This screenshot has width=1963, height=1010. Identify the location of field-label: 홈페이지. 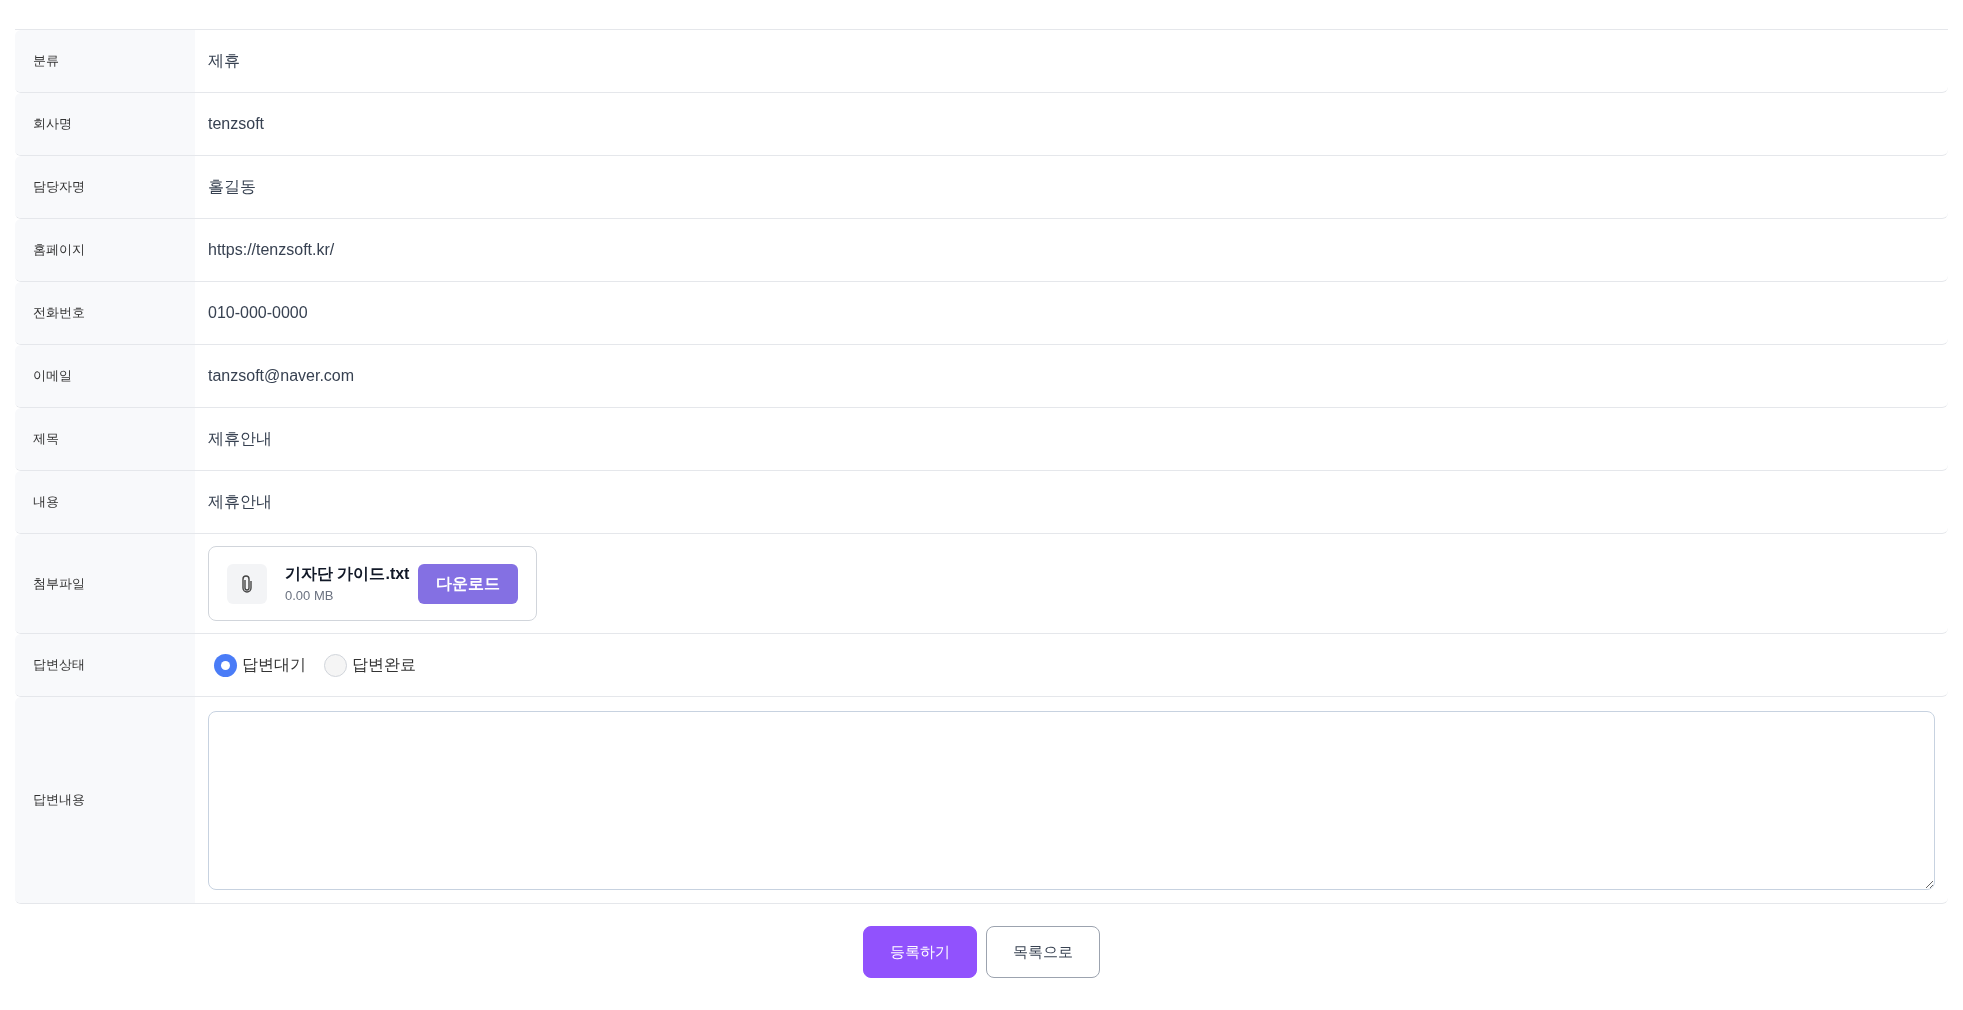
(59, 250).